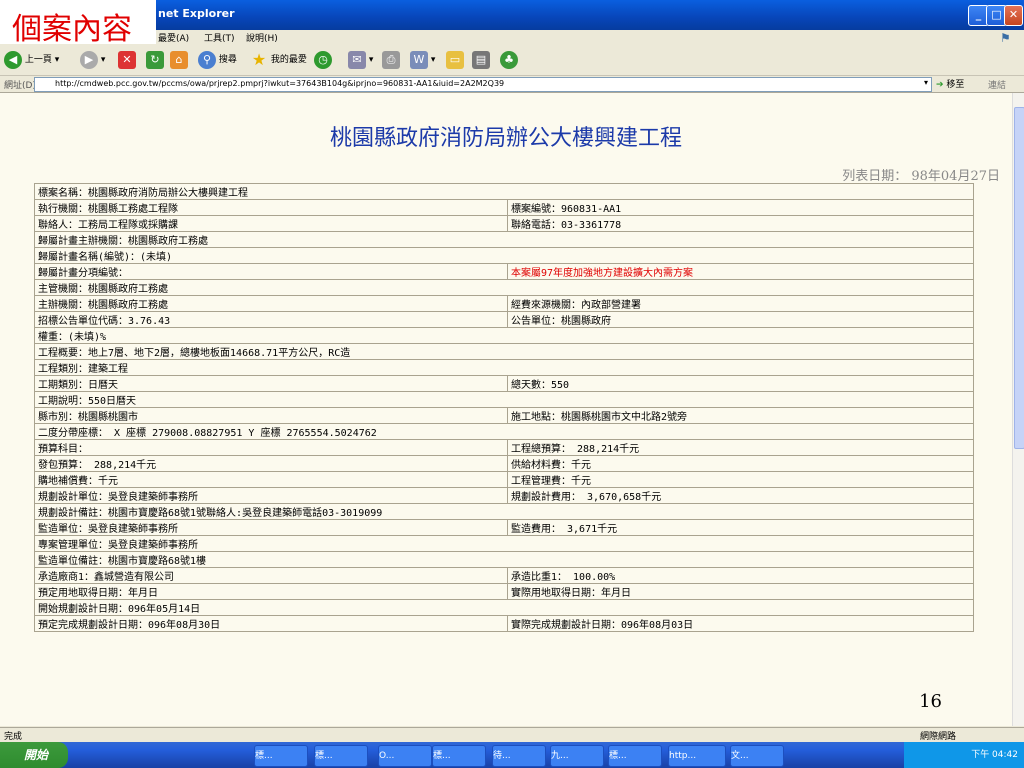  I want to click on table-row: 預定用地取得日期：年月日 實際用地取得日期：年月日, so click(504, 591).